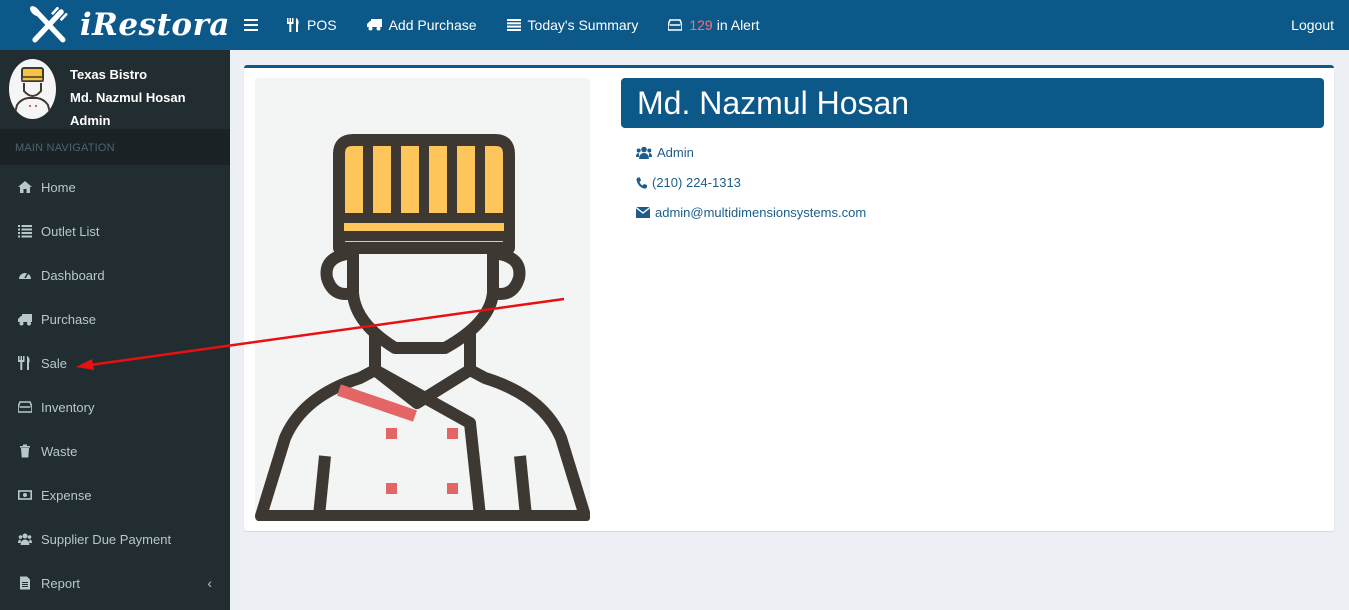 The width and height of the screenshot is (1349, 610). Describe the element at coordinates (73, 275) in the screenshot. I see `sidebar-item-label: Dashboard` at that location.